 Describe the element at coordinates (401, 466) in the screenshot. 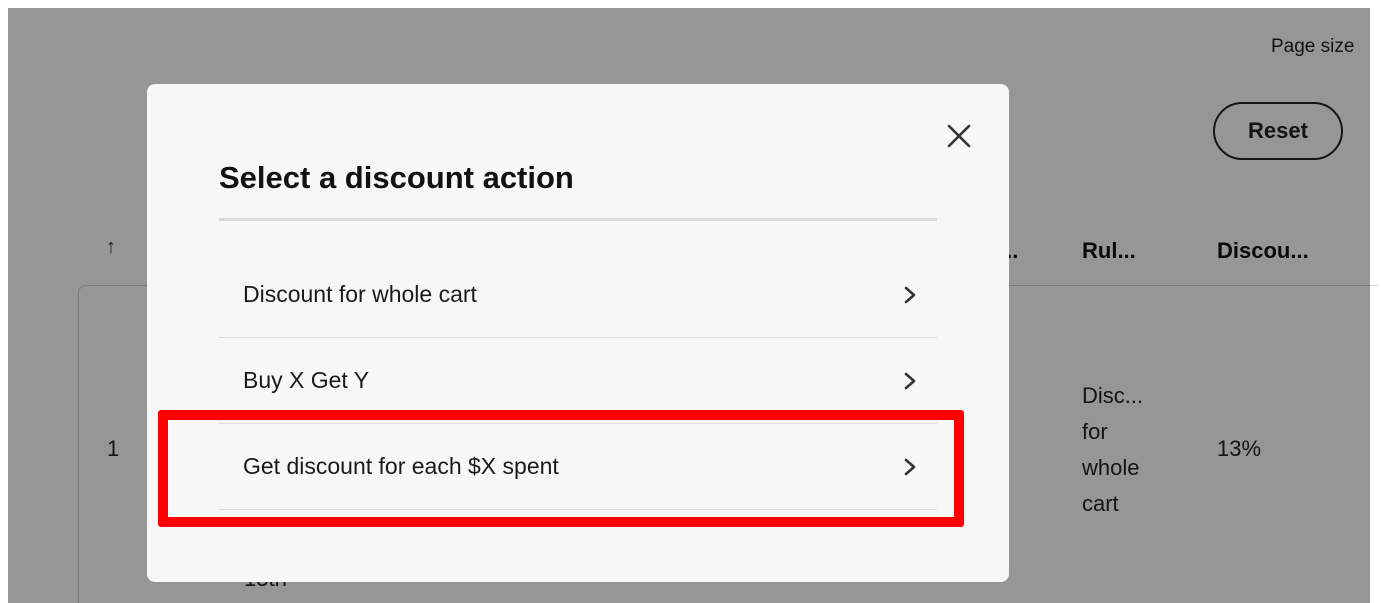

I see `option-label: Get discount for each $X spent` at that location.